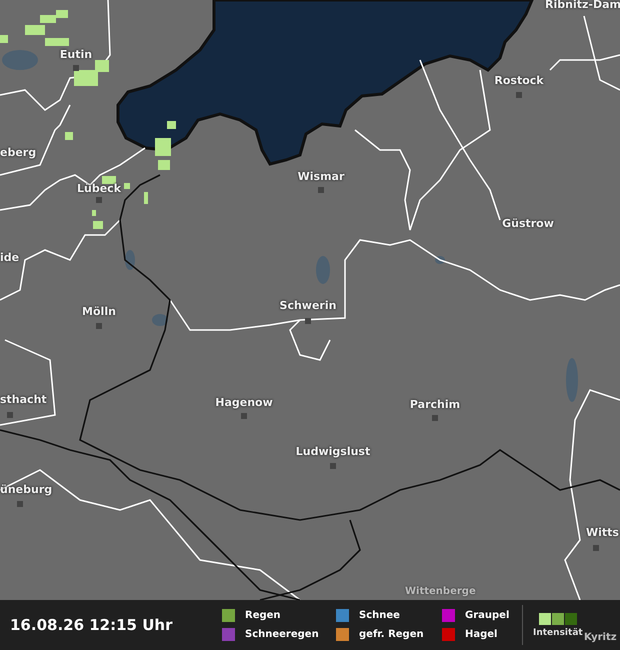  Describe the element at coordinates (391, 634) in the screenshot. I see `legend-label: gefr. Regen` at that location.